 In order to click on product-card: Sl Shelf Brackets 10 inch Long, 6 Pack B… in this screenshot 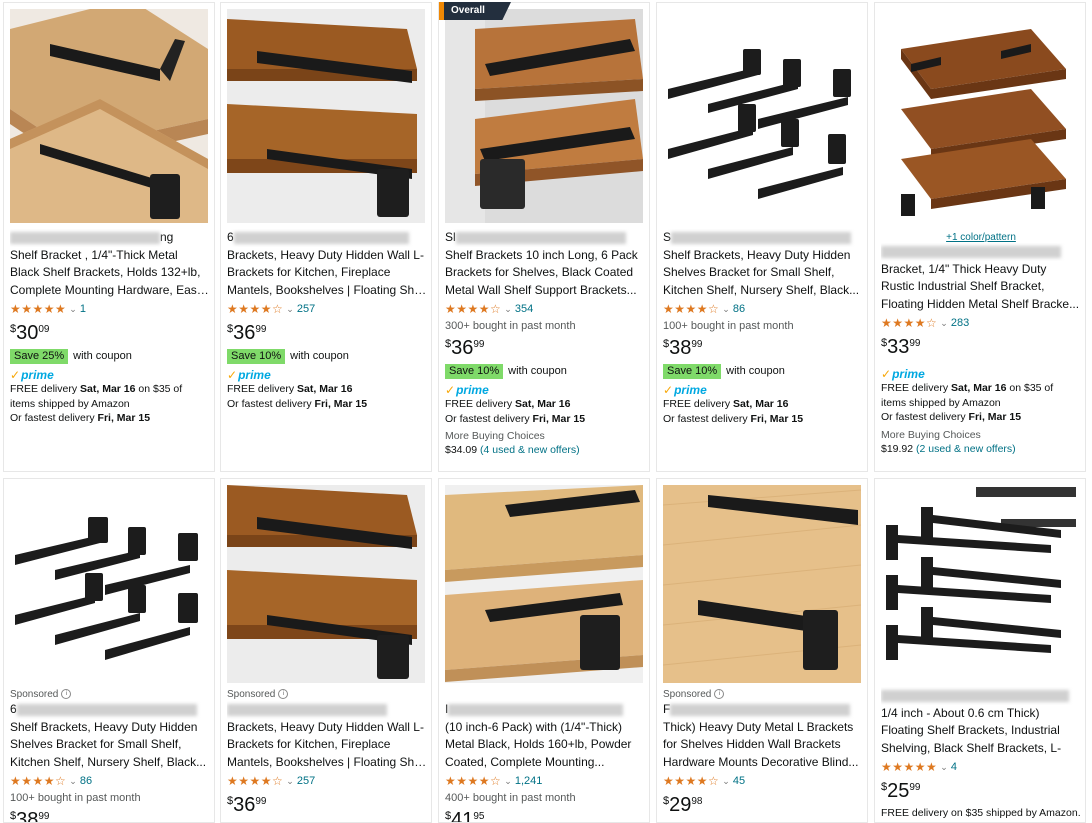, I will do `click(544, 237)`.